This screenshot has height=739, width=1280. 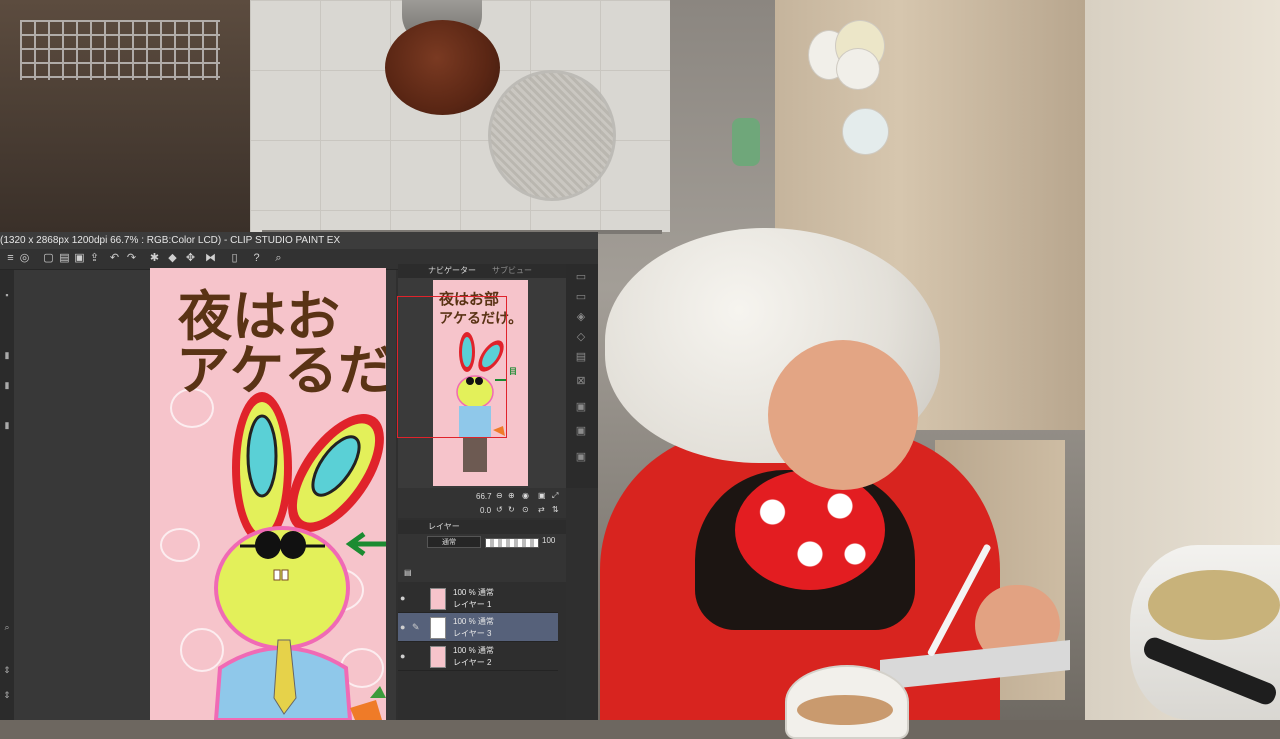 What do you see at coordinates (552, 135) in the screenshot?
I see `hanging-strainer` at bounding box center [552, 135].